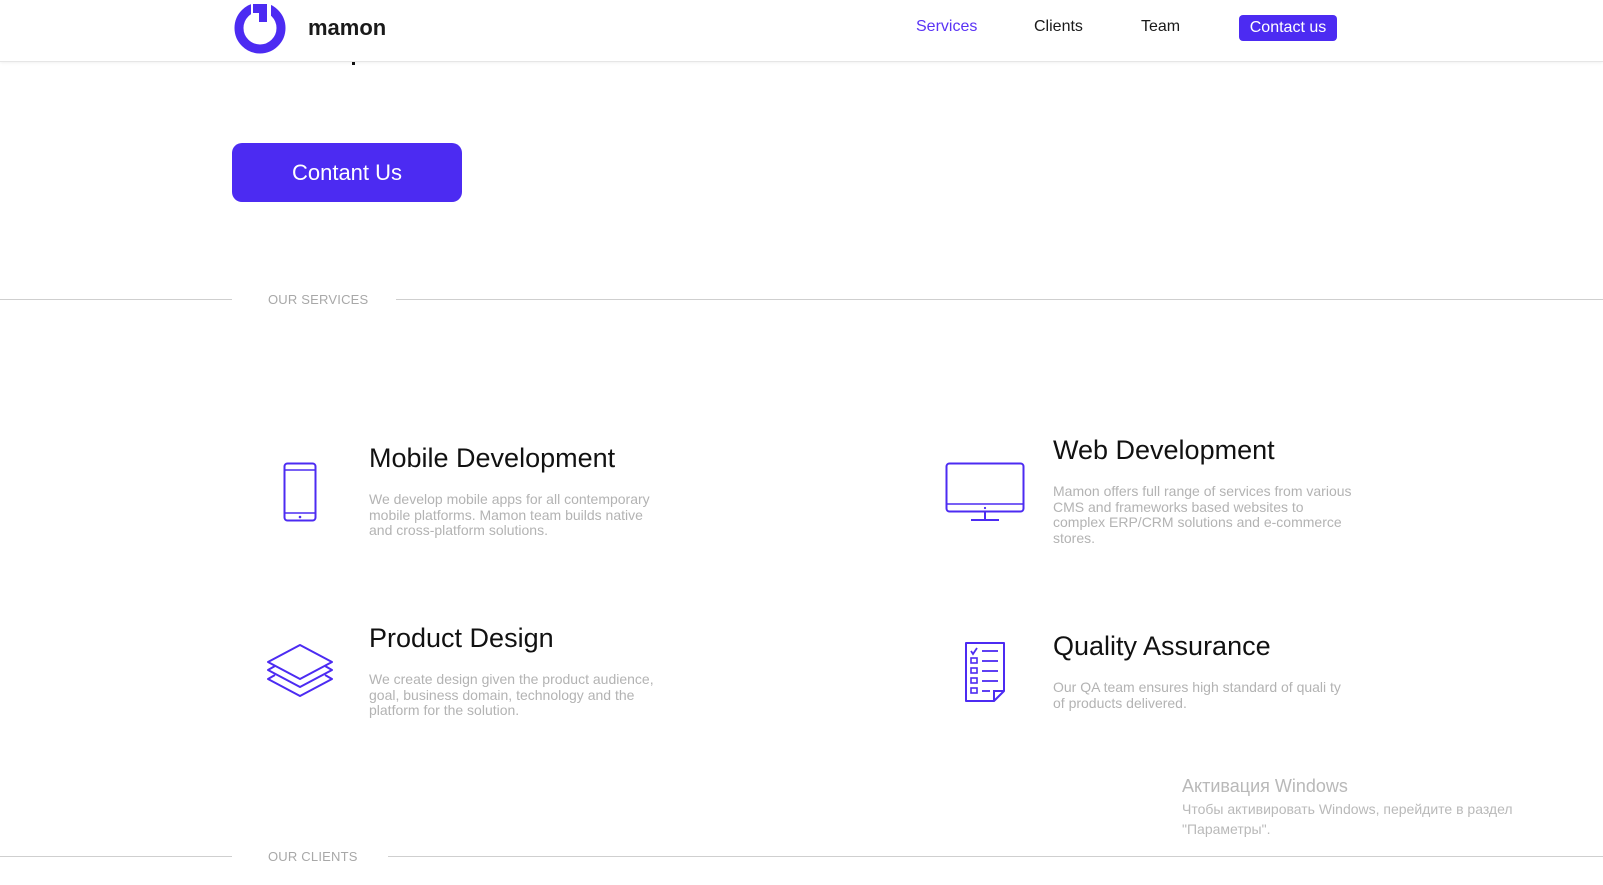 Image resolution: width=1603 pixels, height=885 pixels. I want to click on nav-contact-button: Contact us, so click(1288, 28).